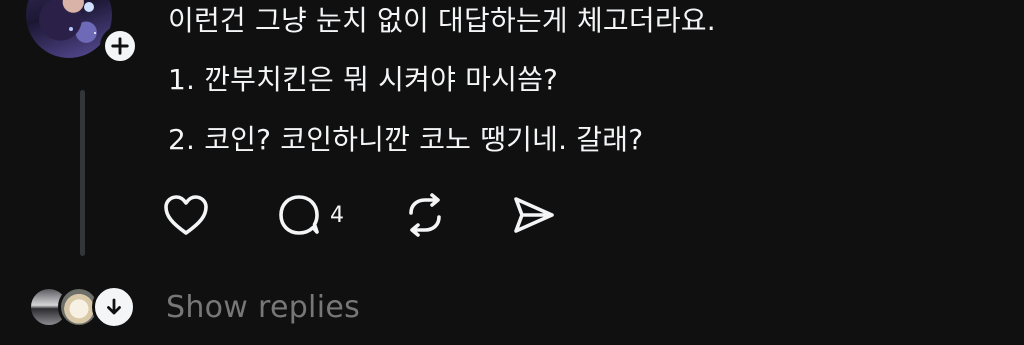 The width and height of the screenshot is (1024, 345). I want to click on send-icon, so click(534, 215).